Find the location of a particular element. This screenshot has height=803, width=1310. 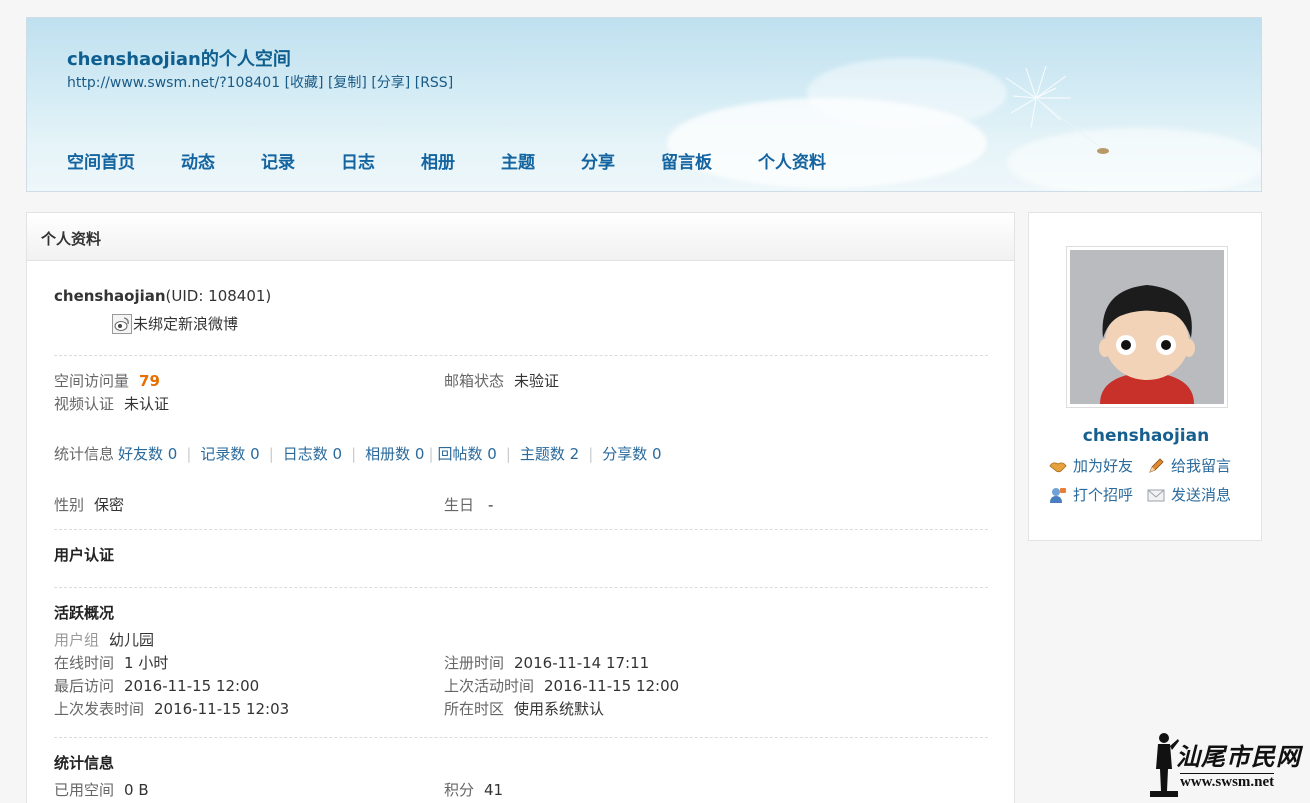

activity-heading: 活跃概况 is located at coordinates (84, 613).